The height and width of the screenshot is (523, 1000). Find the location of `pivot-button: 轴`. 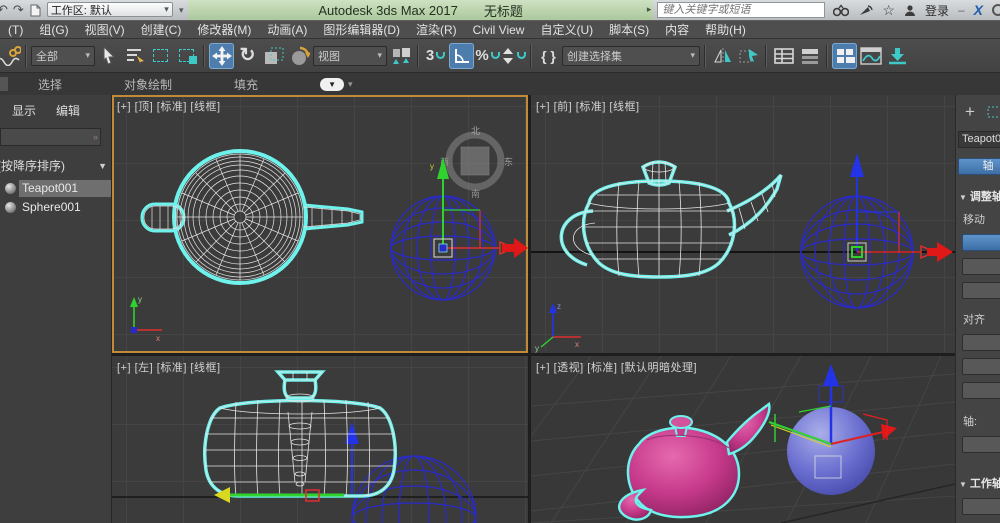

pivot-button: 轴 is located at coordinates (979, 166).